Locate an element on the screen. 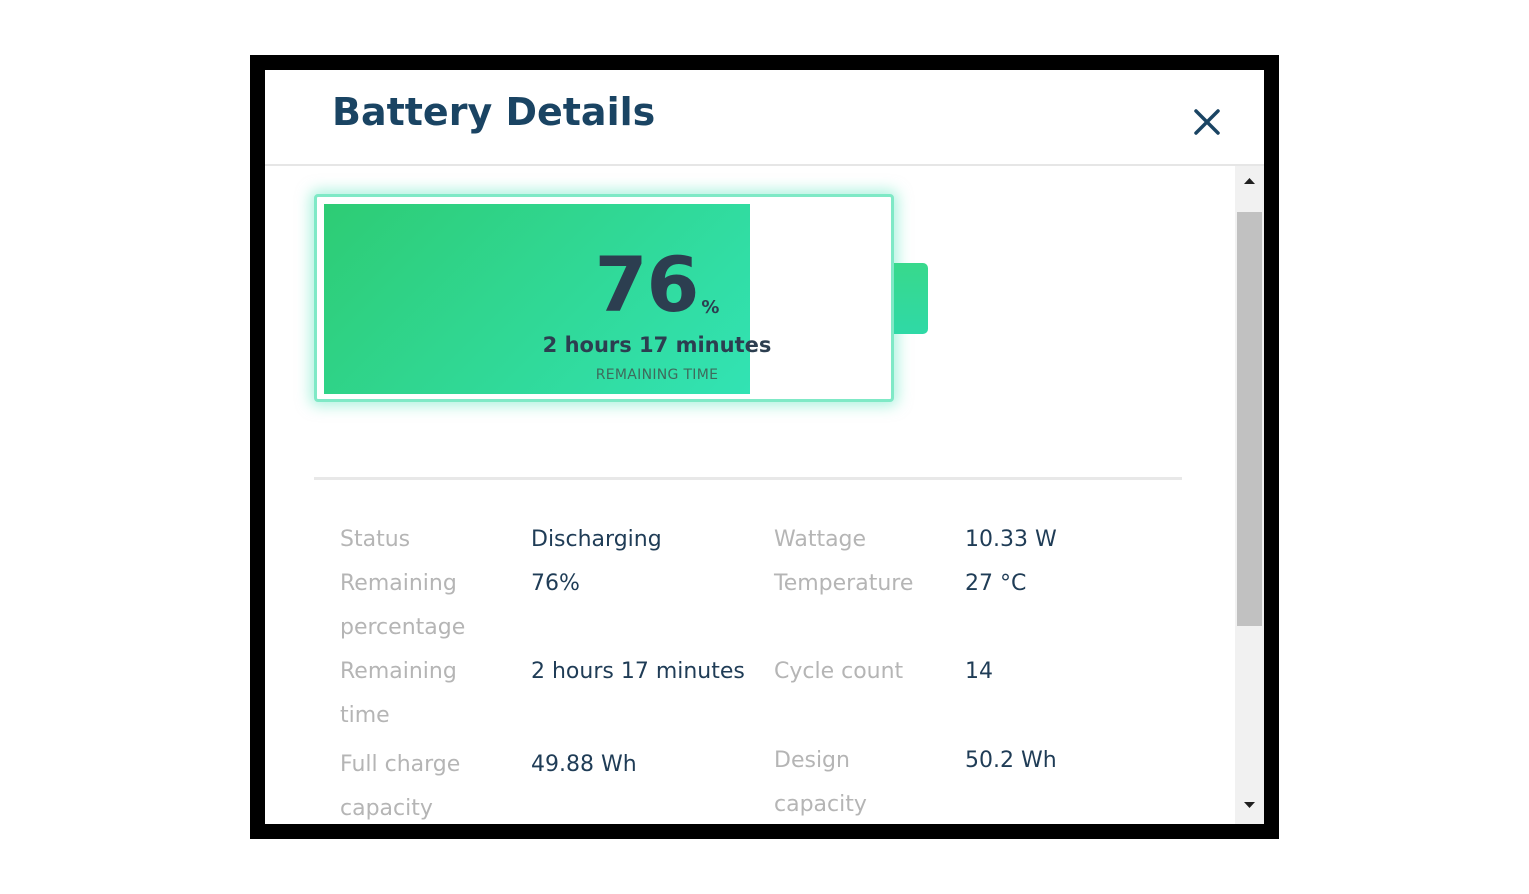 The width and height of the screenshot is (1529, 894). full-charge-capacity-label-line1: Full charge is located at coordinates (400, 764).